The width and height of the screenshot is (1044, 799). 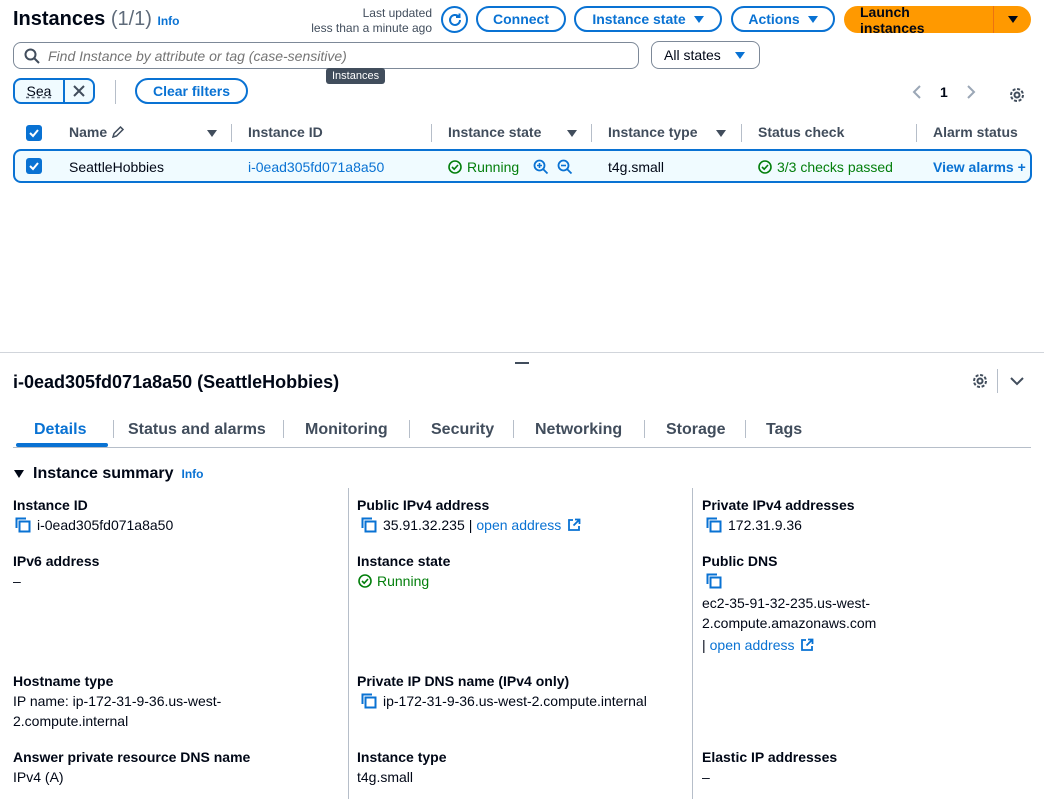 What do you see at coordinates (521, 19) in the screenshot?
I see `connect-button: Connect` at bounding box center [521, 19].